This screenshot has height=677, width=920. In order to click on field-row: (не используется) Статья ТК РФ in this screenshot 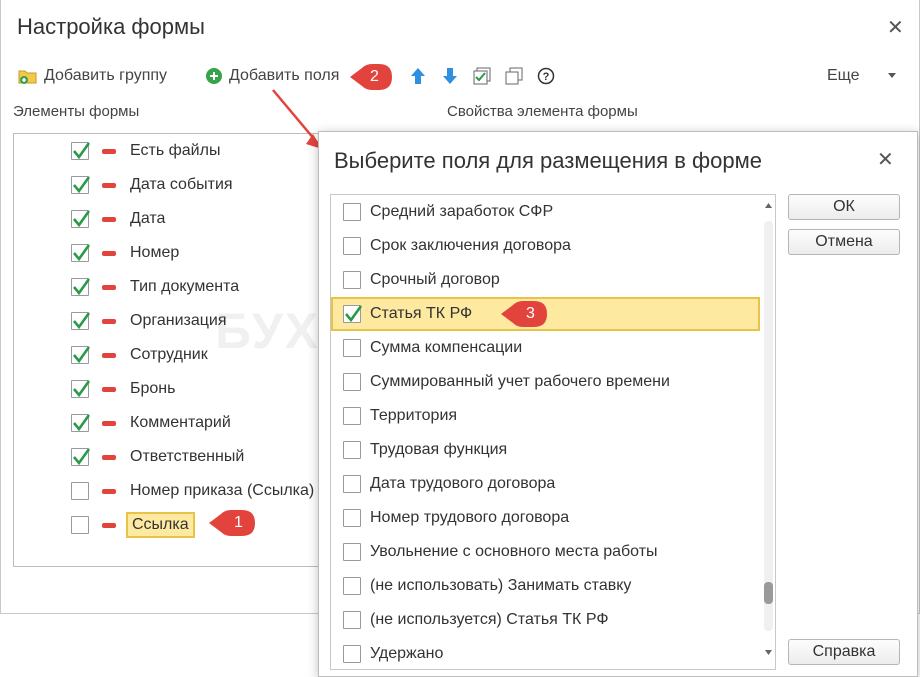, I will do `click(553, 620)`.